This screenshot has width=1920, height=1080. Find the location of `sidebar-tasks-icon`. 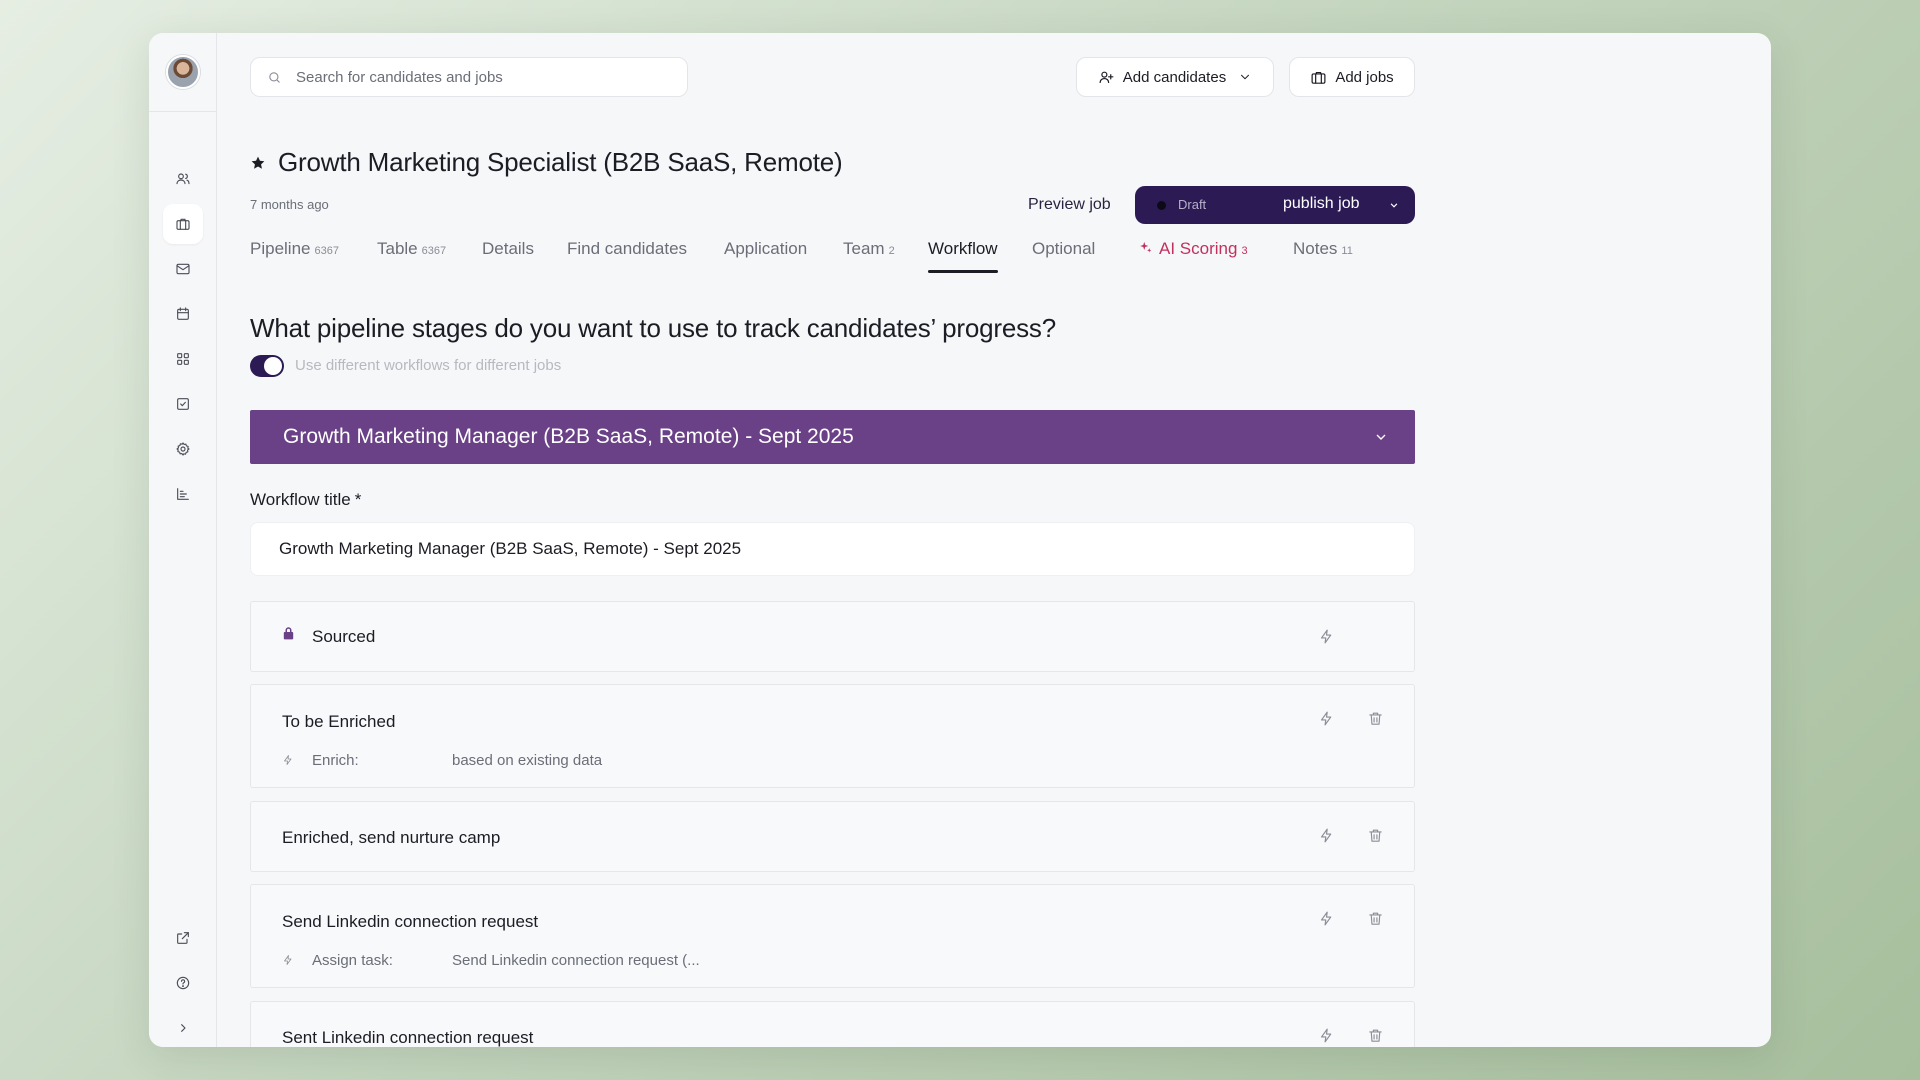

sidebar-tasks-icon is located at coordinates (183, 404).